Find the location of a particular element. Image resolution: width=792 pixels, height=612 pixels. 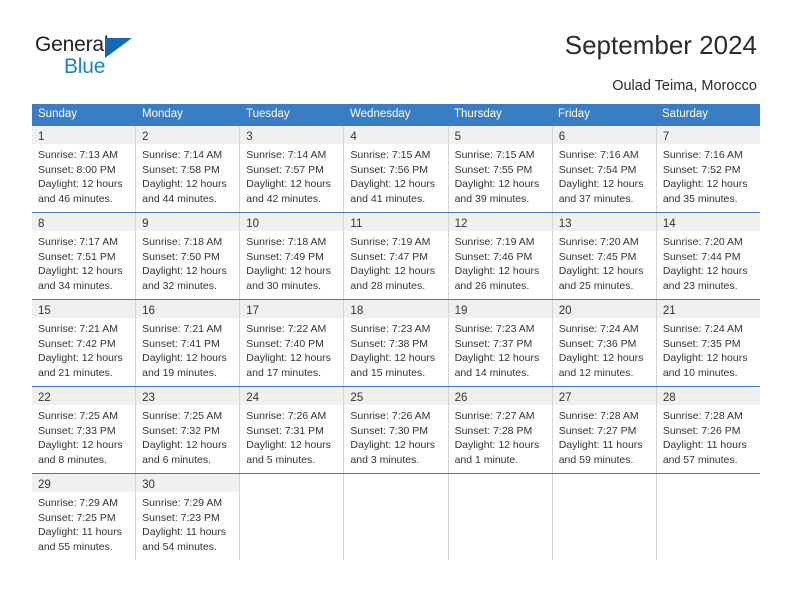

day-number: 12 is located at coordinates (461, 224).